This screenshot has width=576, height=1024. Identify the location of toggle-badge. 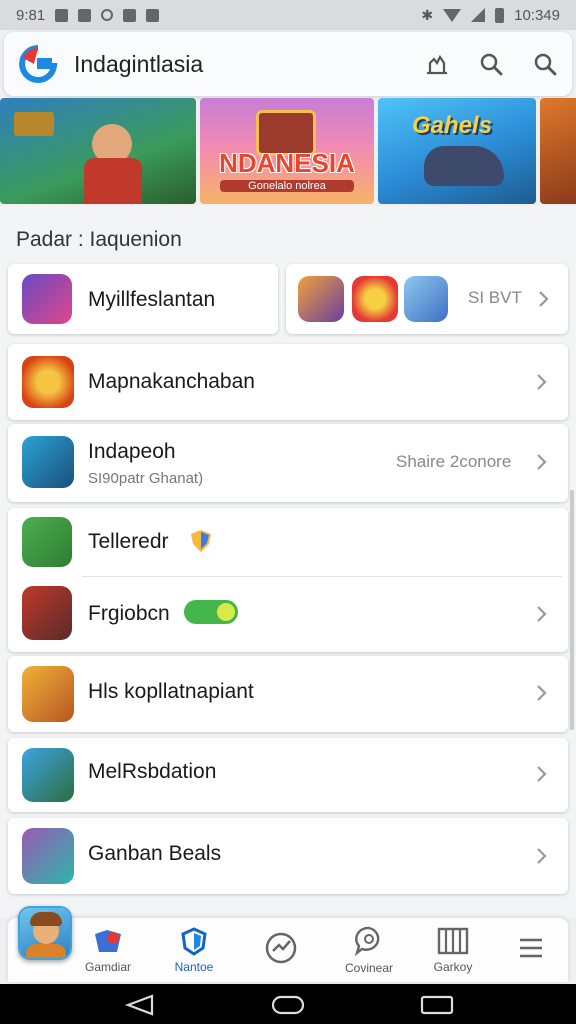
(211, 612).